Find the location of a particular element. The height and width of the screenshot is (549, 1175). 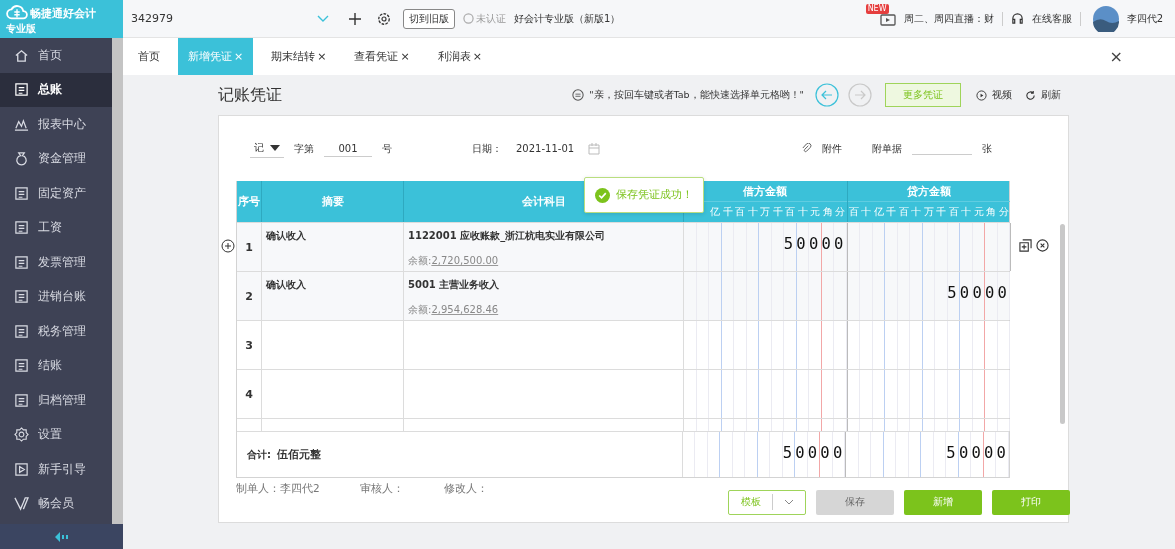

balance-text: 余额:2,954,628.46 is located at coordinates (454, 310).